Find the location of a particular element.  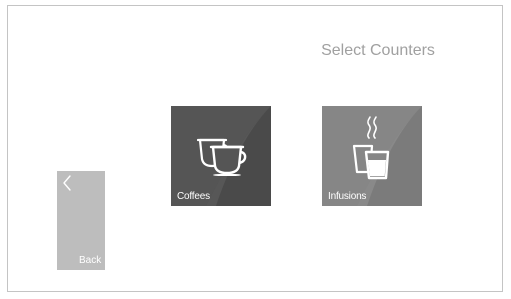

infusions-label: Infusions is located at coordinates (347, 196).